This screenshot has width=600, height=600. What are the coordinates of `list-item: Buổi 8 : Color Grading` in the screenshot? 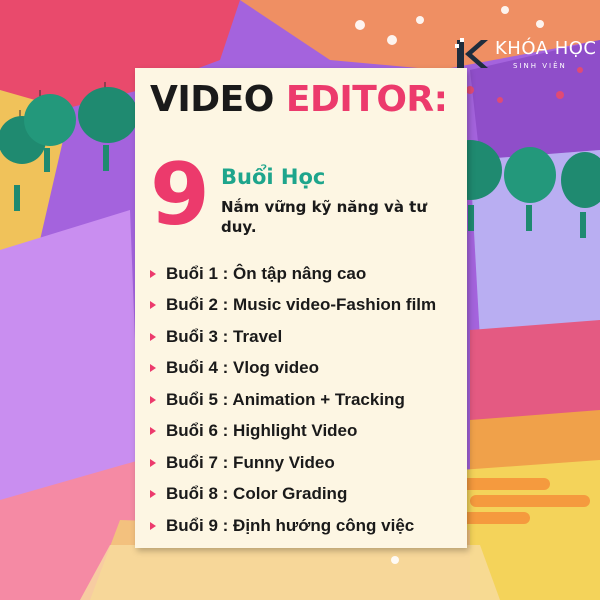 It's located at (305, 495).